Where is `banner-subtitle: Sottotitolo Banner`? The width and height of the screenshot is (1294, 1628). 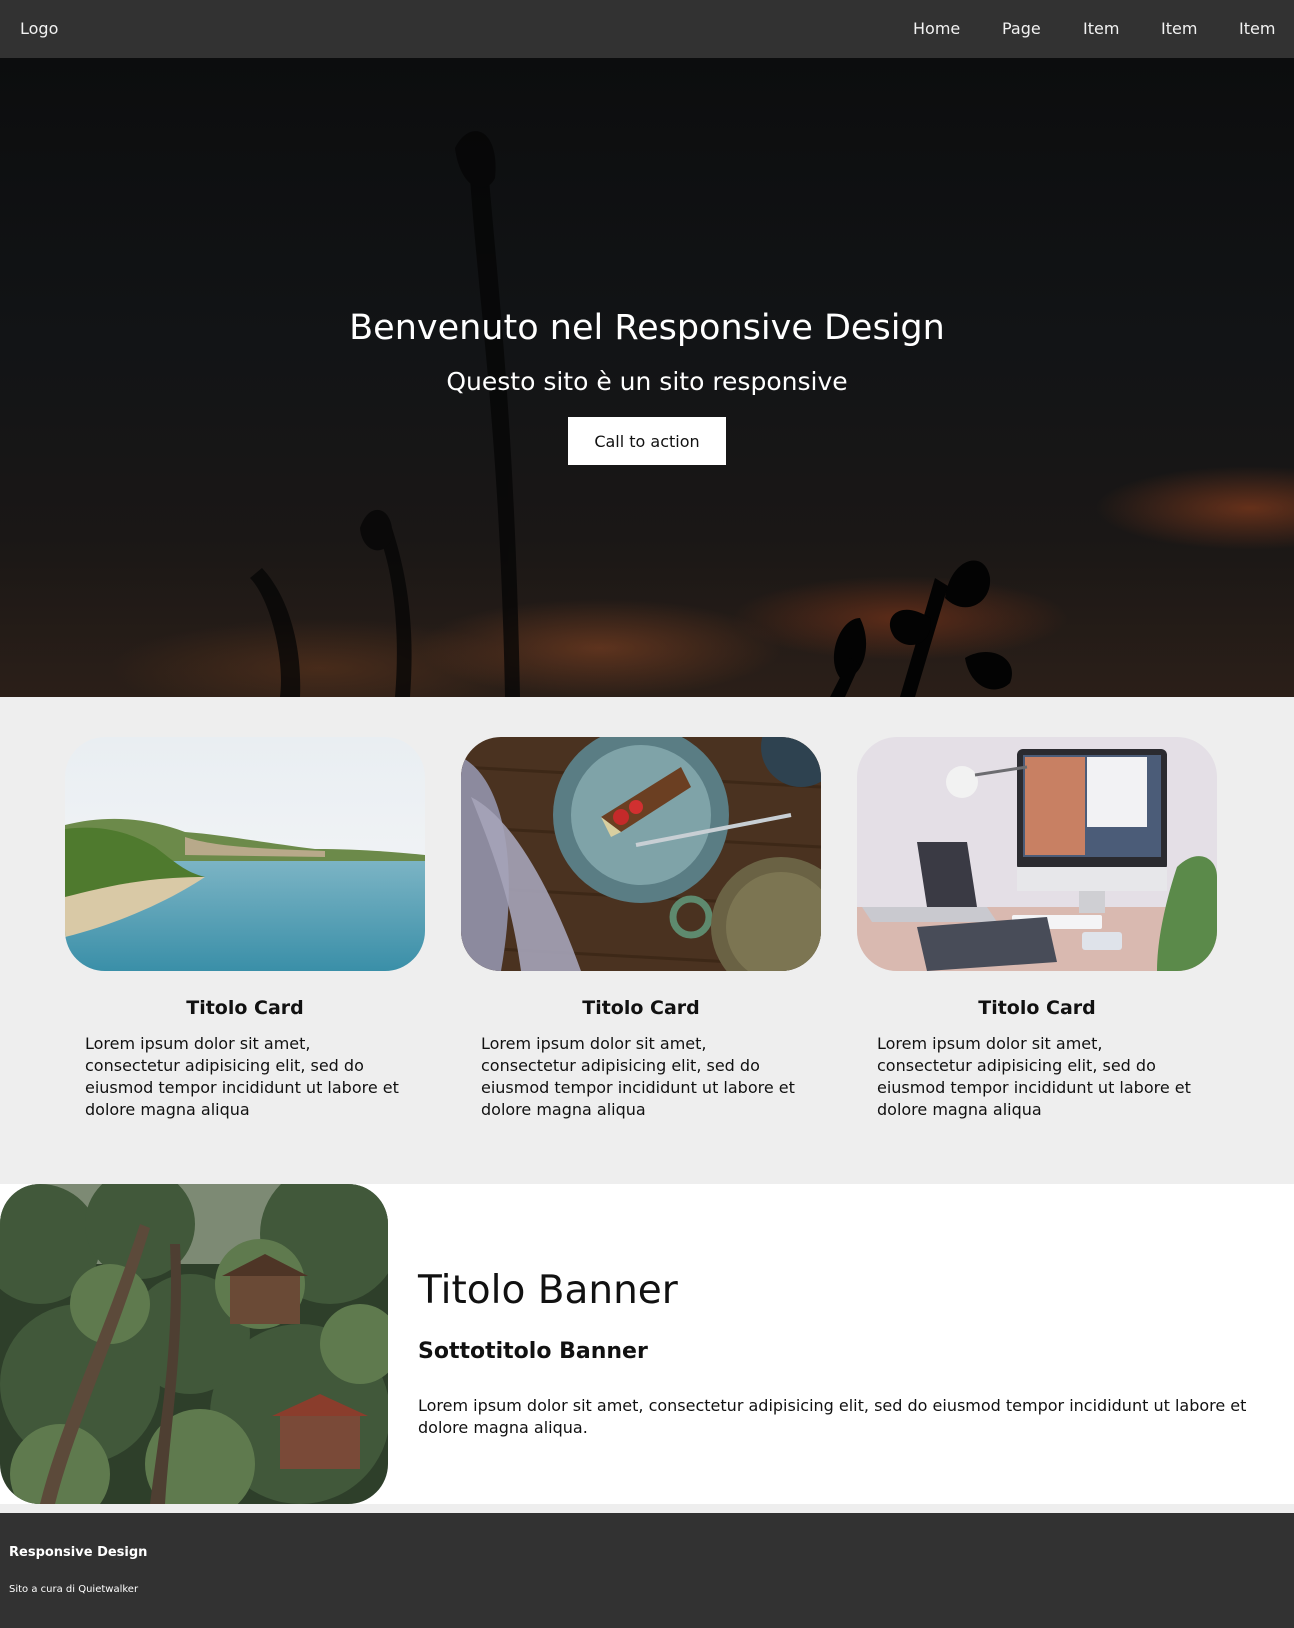 banner-subtitle: Sottotitolo Banner is located at coordinates (533, 1351).